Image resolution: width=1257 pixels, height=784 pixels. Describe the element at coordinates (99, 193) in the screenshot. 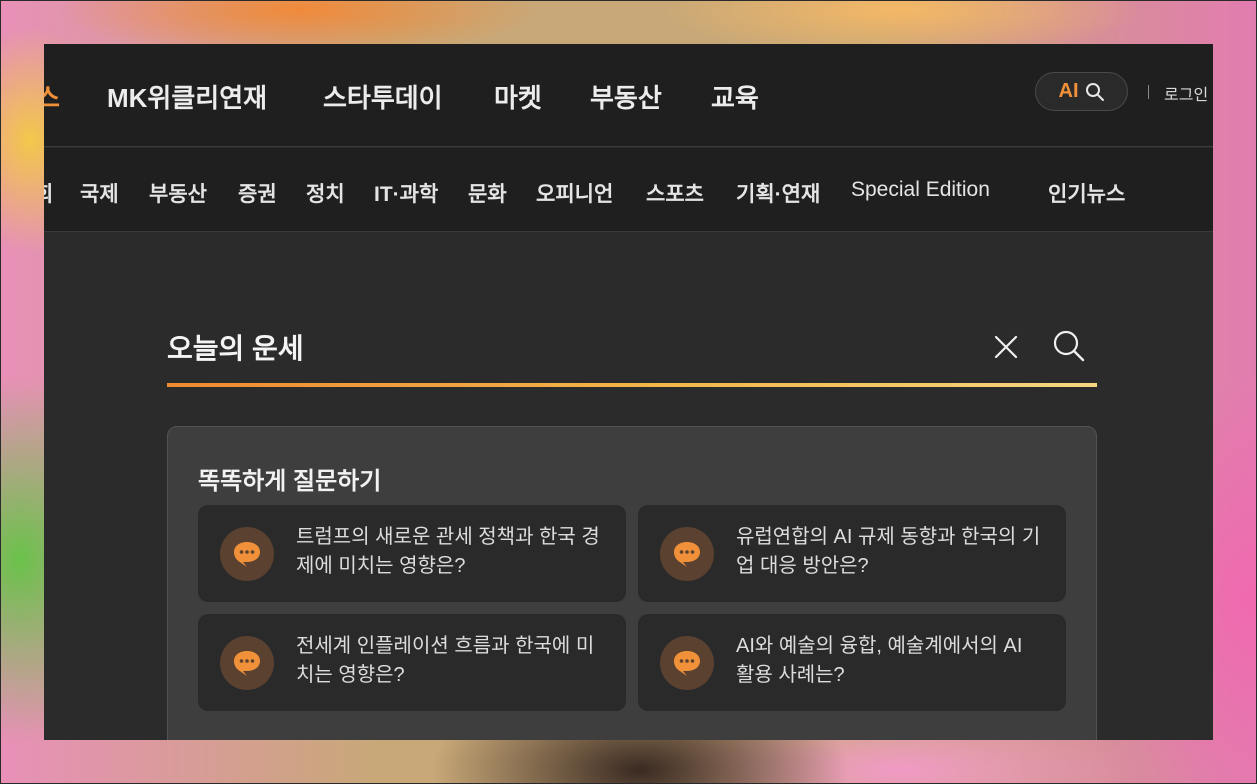

I see `category-item-international: 국제` at that location.